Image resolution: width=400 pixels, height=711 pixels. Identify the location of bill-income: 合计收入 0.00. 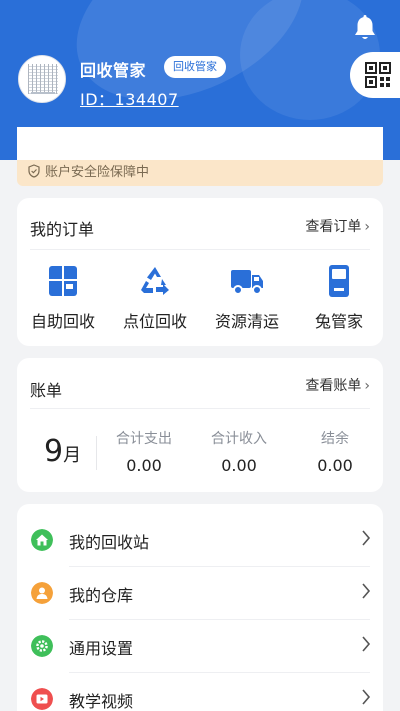
(239, 451).